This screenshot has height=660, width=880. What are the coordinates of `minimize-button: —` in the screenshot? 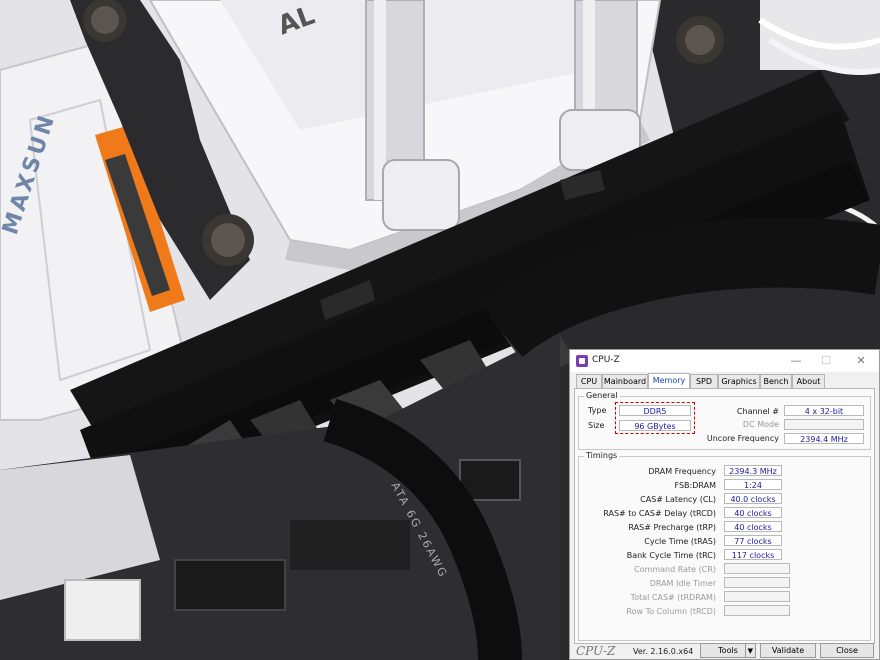 It's located at (796, 361).